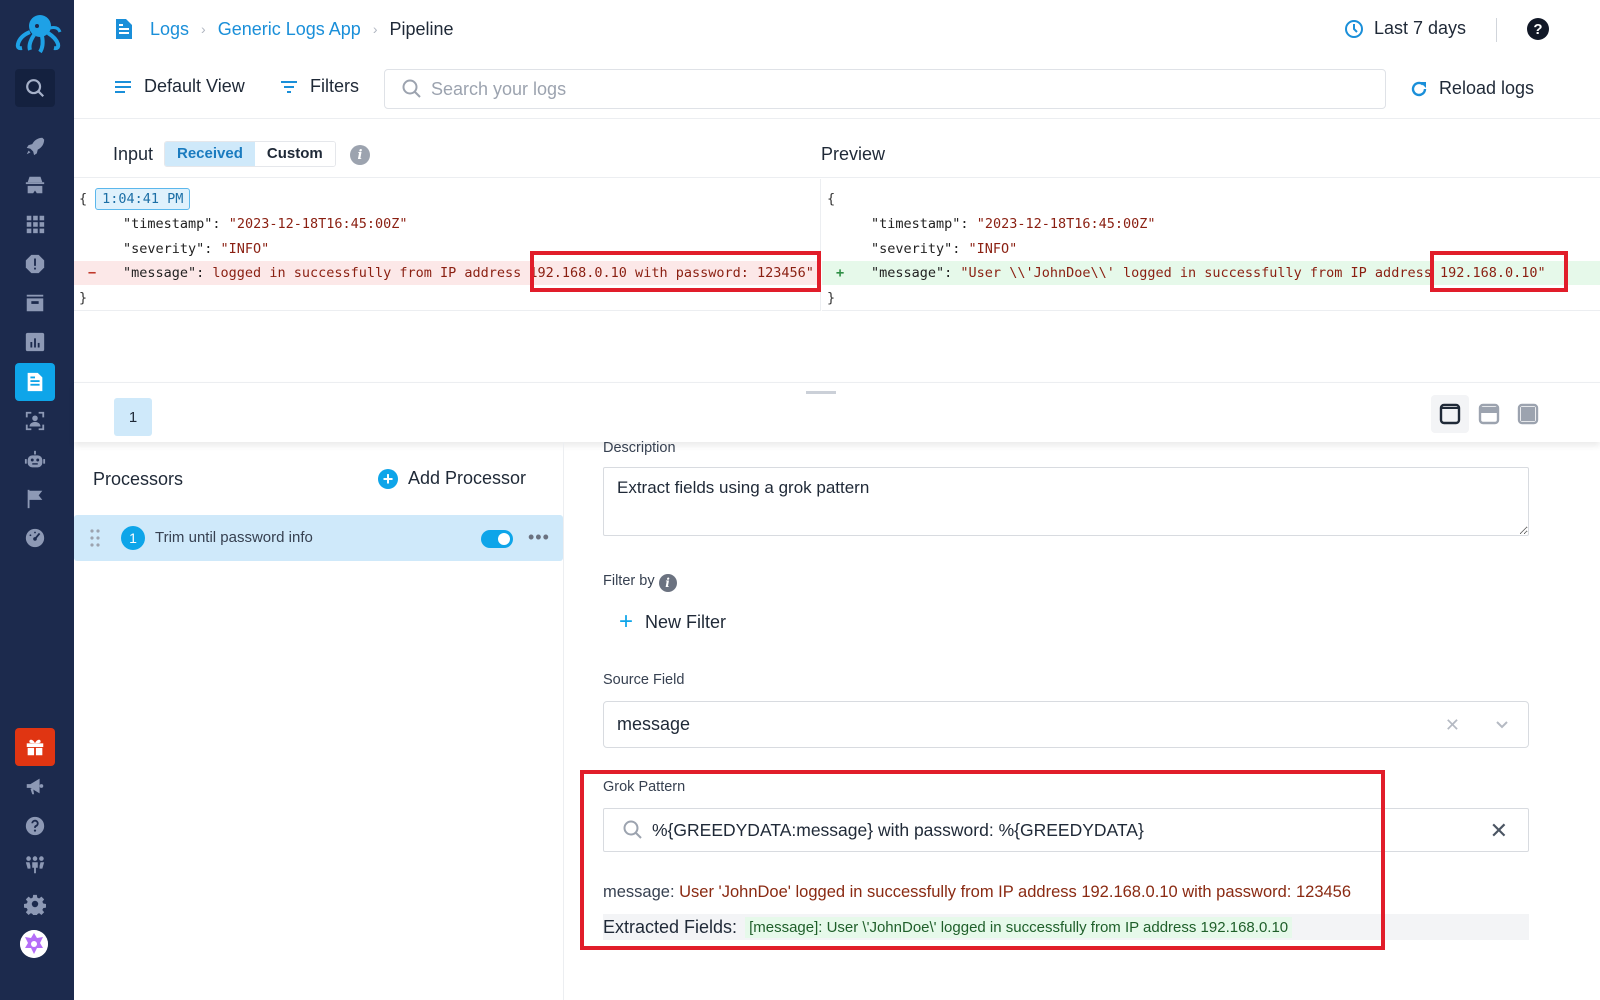 This screenshot has height=1000, width=1600. I want to click on breadcrumb-logs: Logs, so click(169, 29).